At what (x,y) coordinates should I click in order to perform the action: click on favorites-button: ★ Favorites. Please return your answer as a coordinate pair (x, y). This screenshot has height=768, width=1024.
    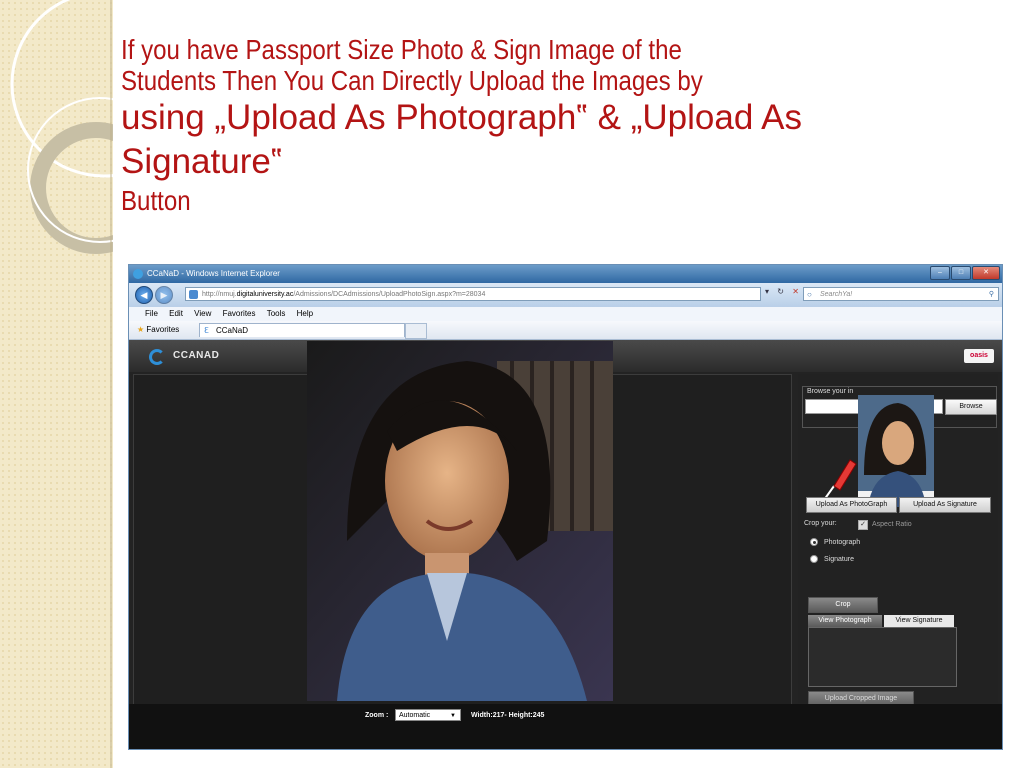
    Looking at the image, I should click on (158, 330).